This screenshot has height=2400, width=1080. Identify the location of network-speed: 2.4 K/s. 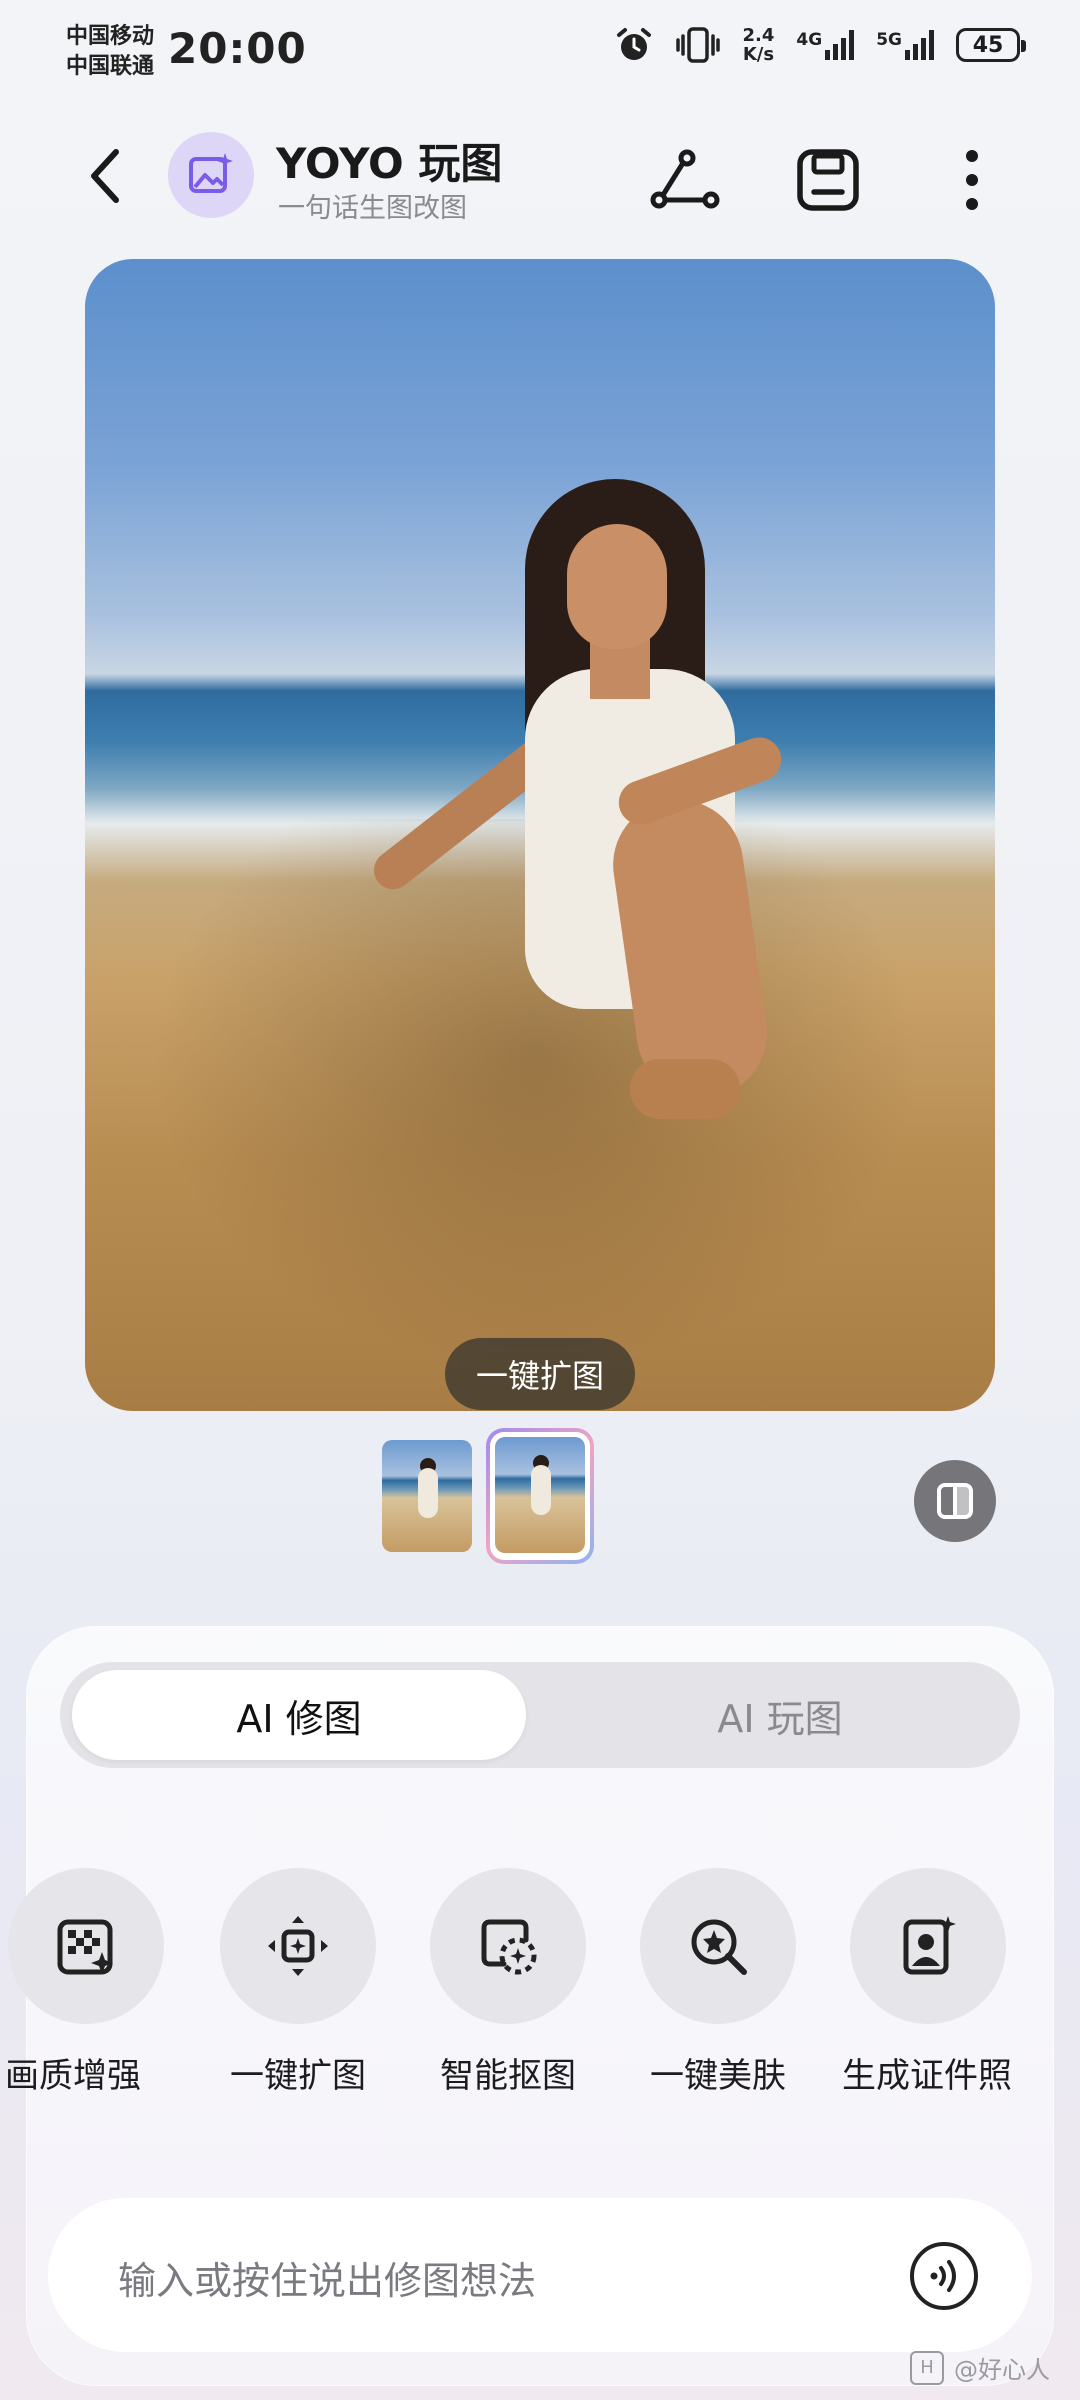
(759, 45).